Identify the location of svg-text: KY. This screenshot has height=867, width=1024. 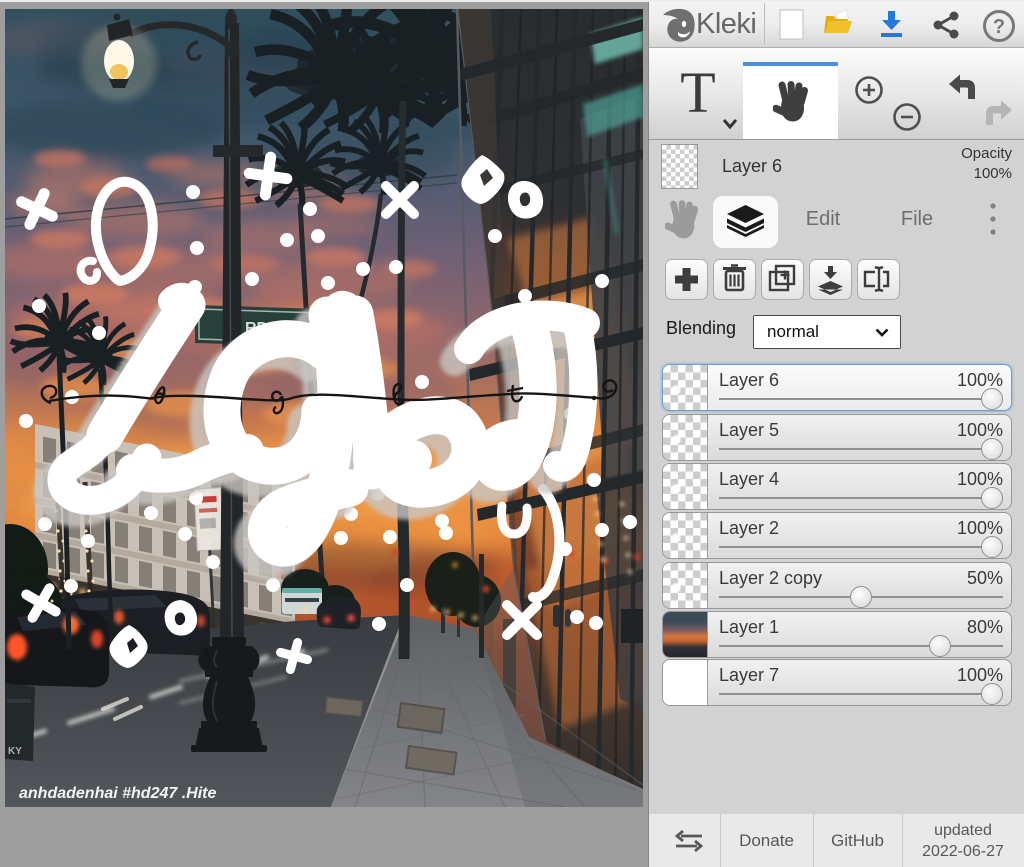
(15, 751).